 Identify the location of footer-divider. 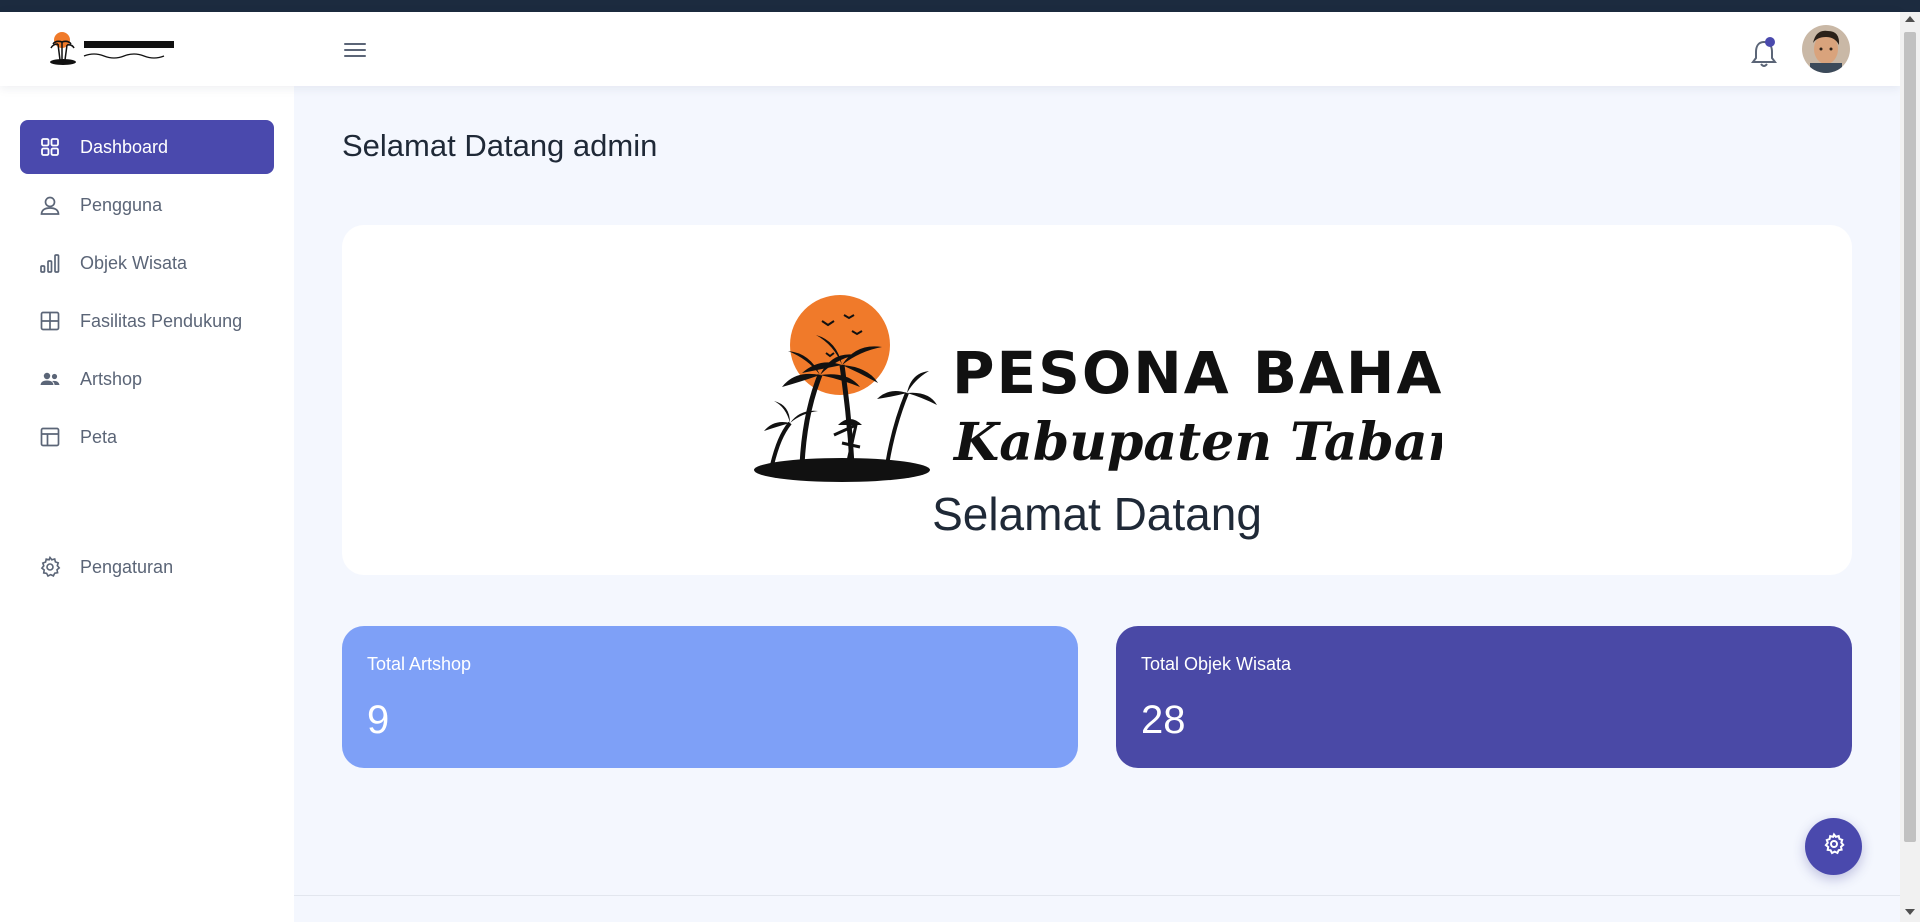
(1097, 895).